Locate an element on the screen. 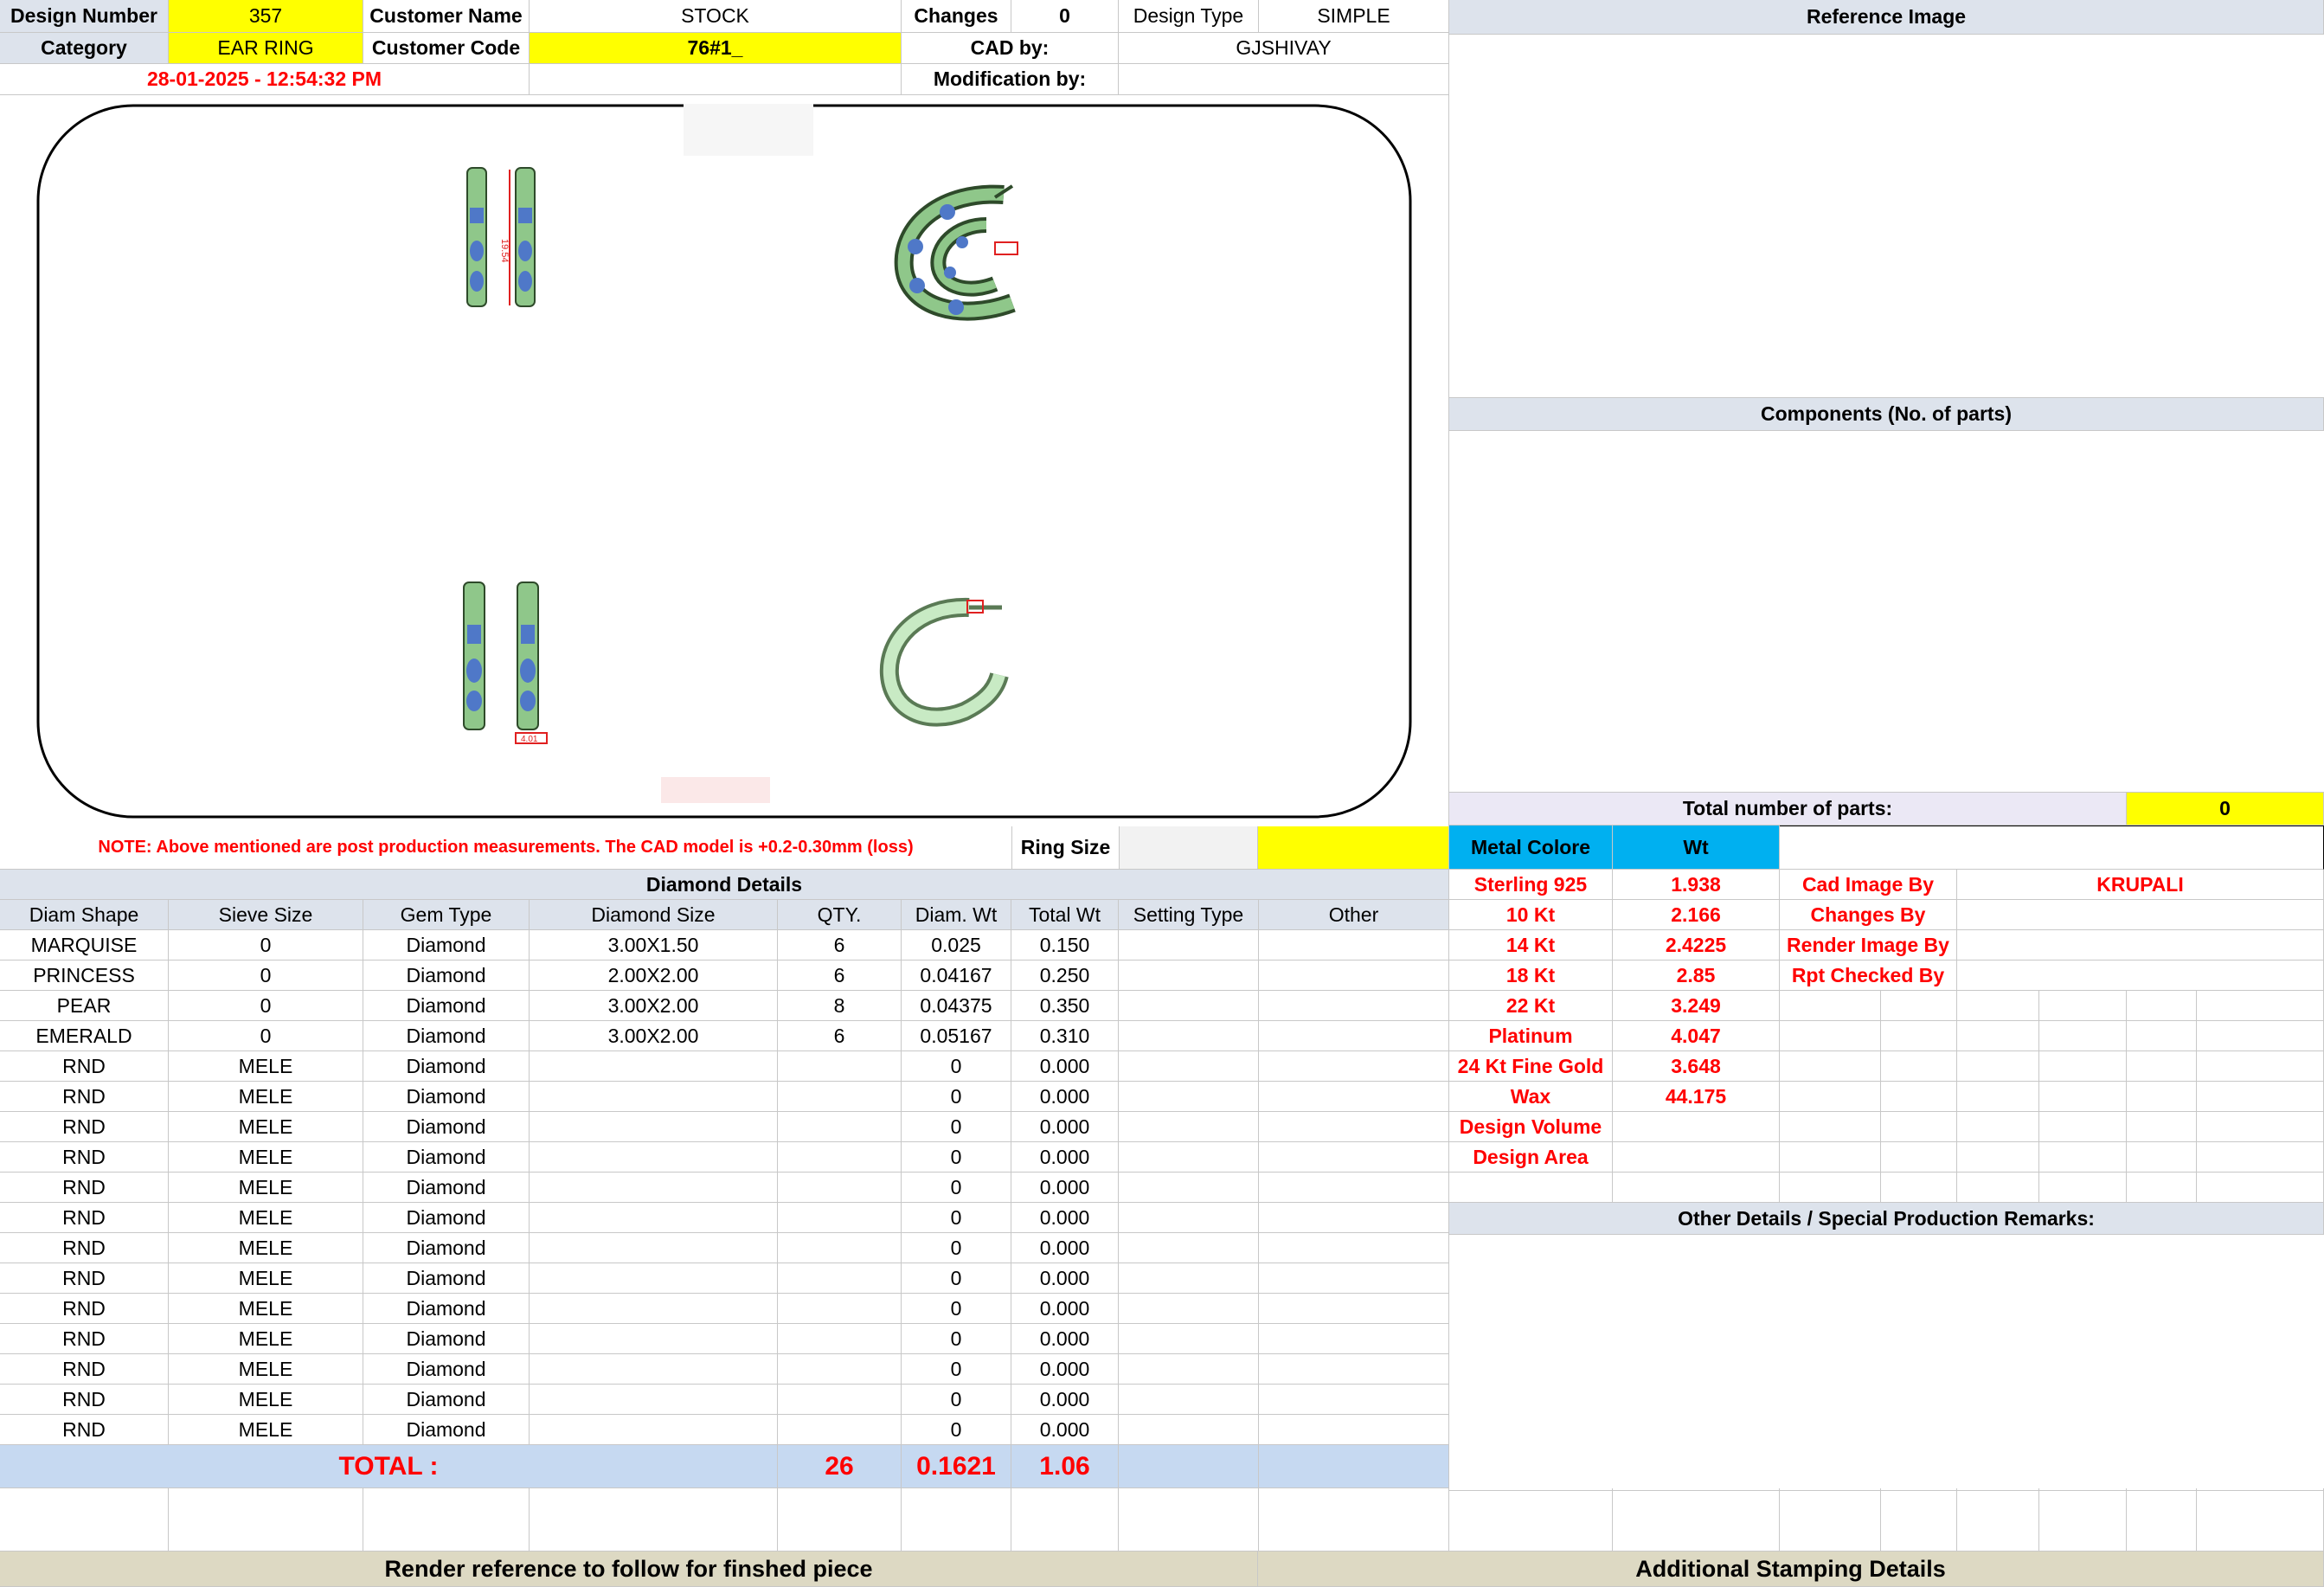 The width and height of the screenshot is (2324, 1587). credit-value is located at coordinates (2140, 945).